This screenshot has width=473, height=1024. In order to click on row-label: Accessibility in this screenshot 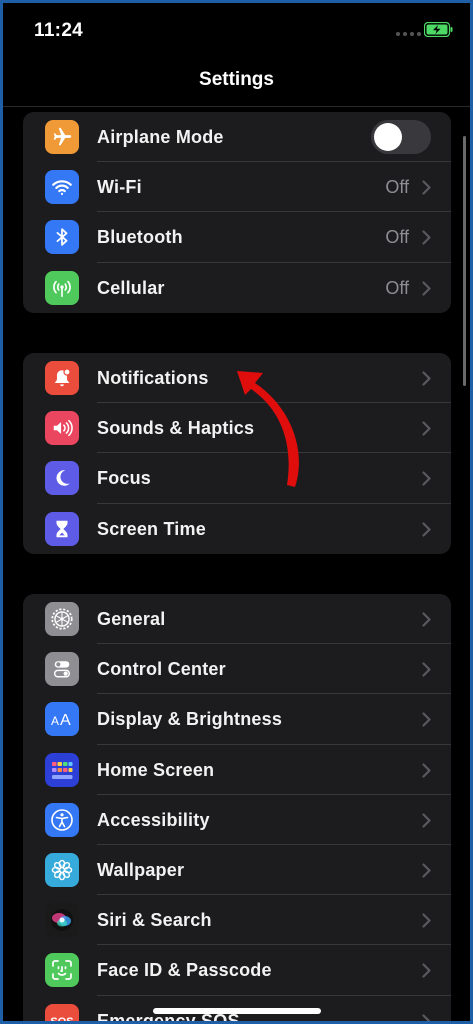, I will do `click(153, 819)`.